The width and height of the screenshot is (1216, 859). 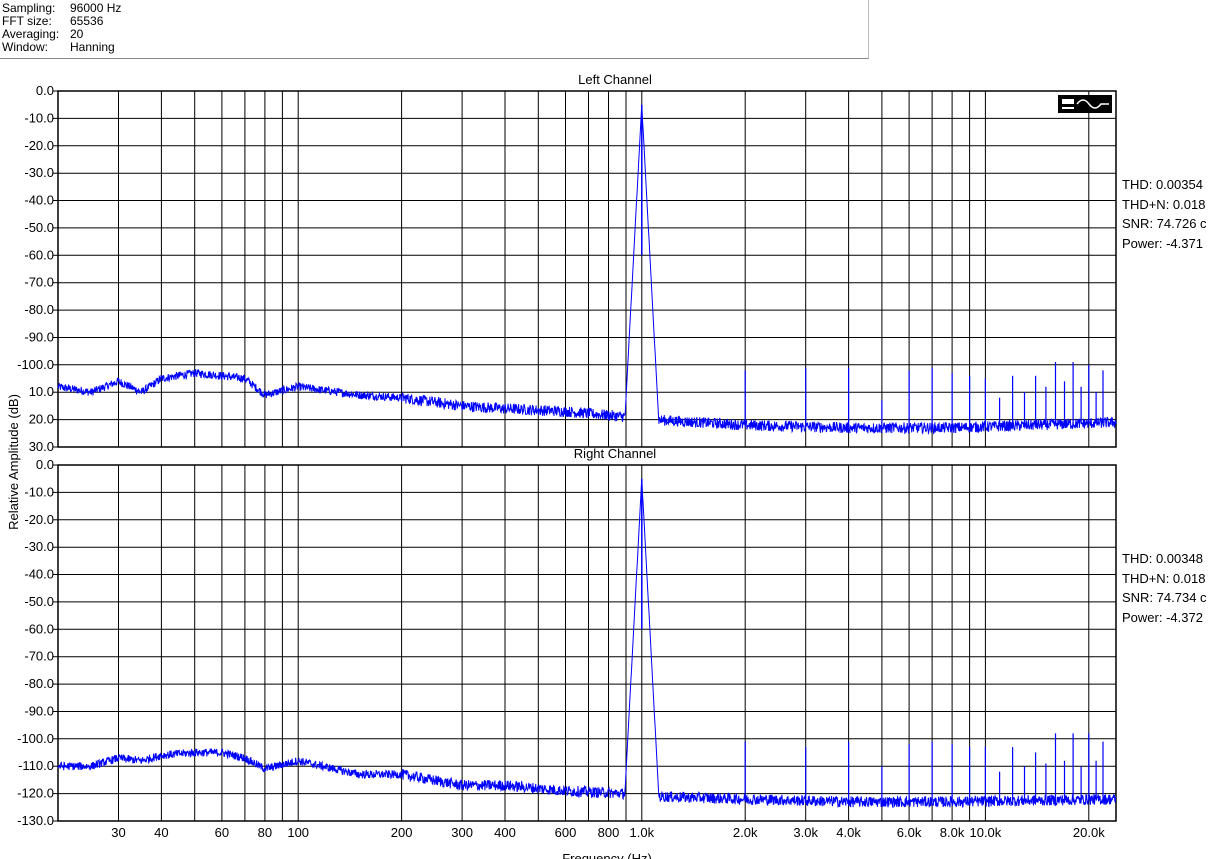 I want to click on sampling-value: 96000 Hz, so click(x=96, y=8).